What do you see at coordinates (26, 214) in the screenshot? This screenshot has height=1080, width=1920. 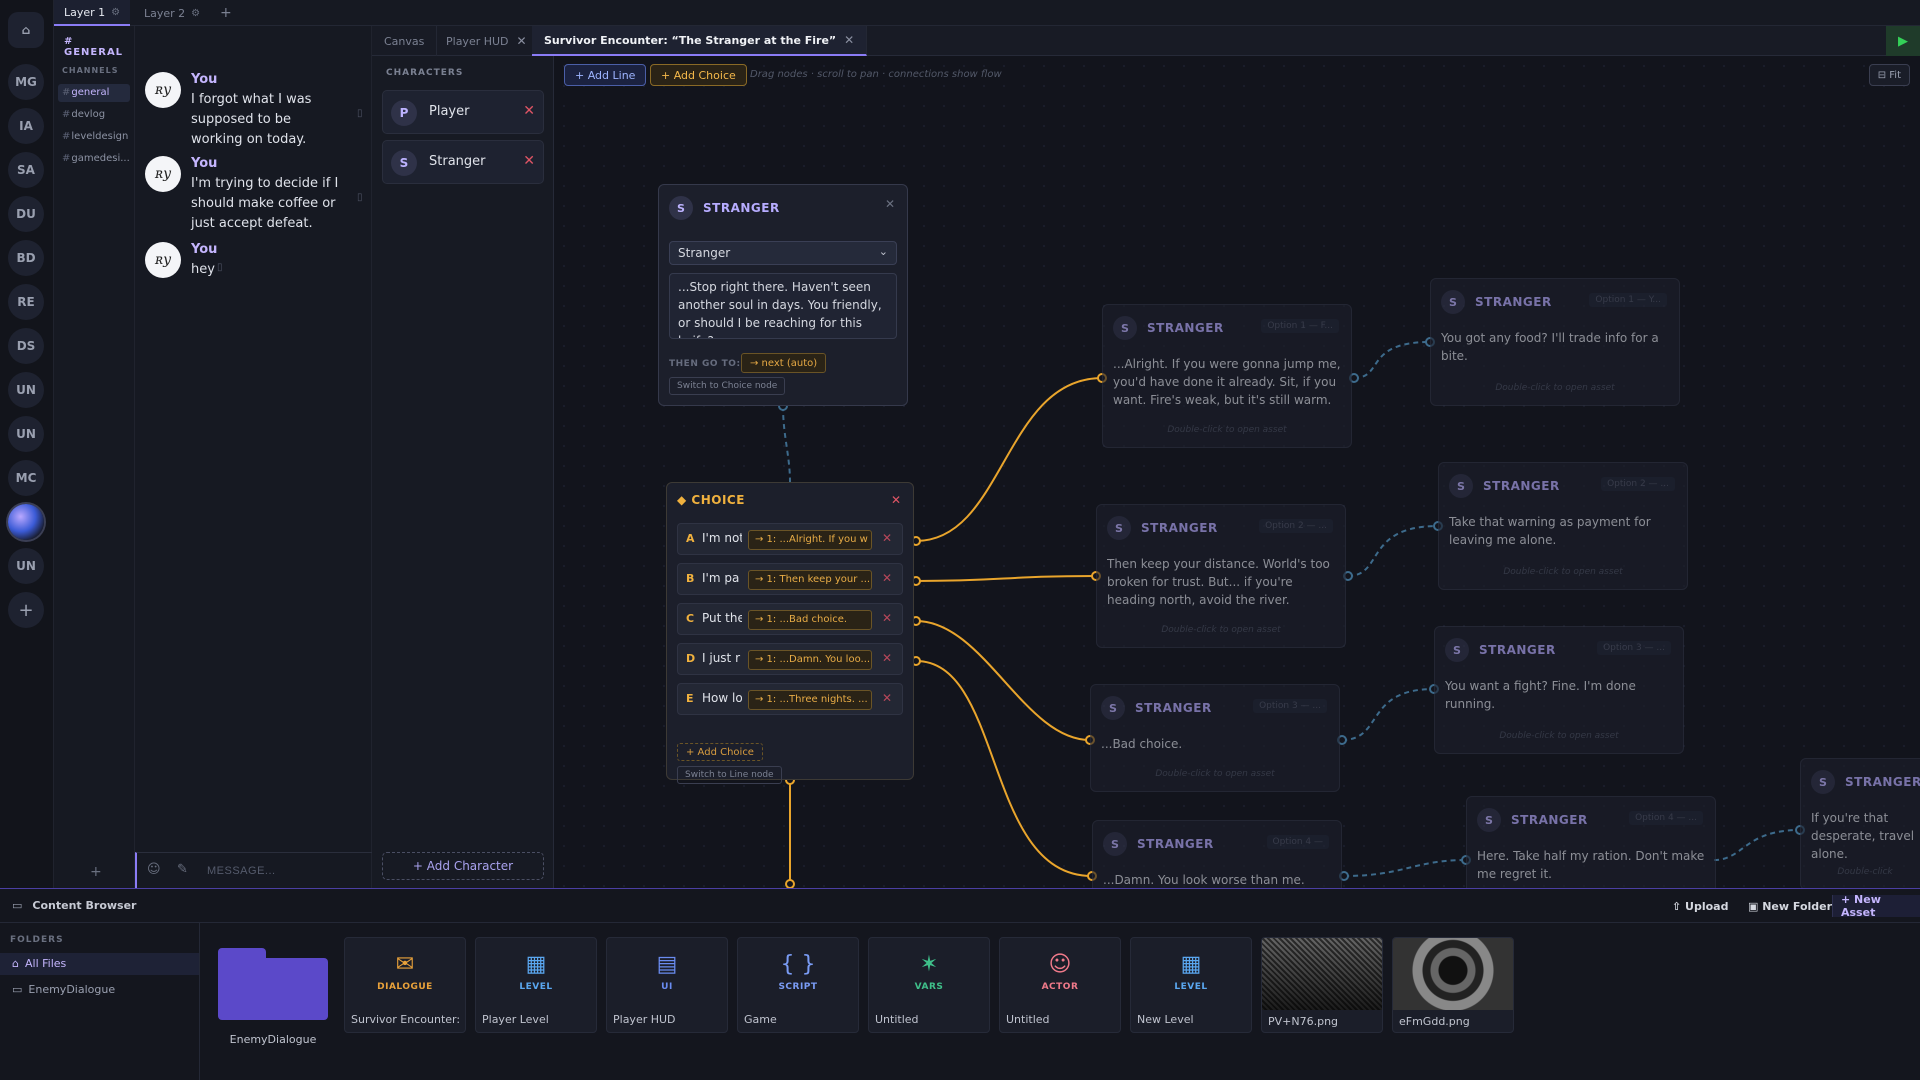 I see `server-icon: DU` at bounding box center [26, 214].